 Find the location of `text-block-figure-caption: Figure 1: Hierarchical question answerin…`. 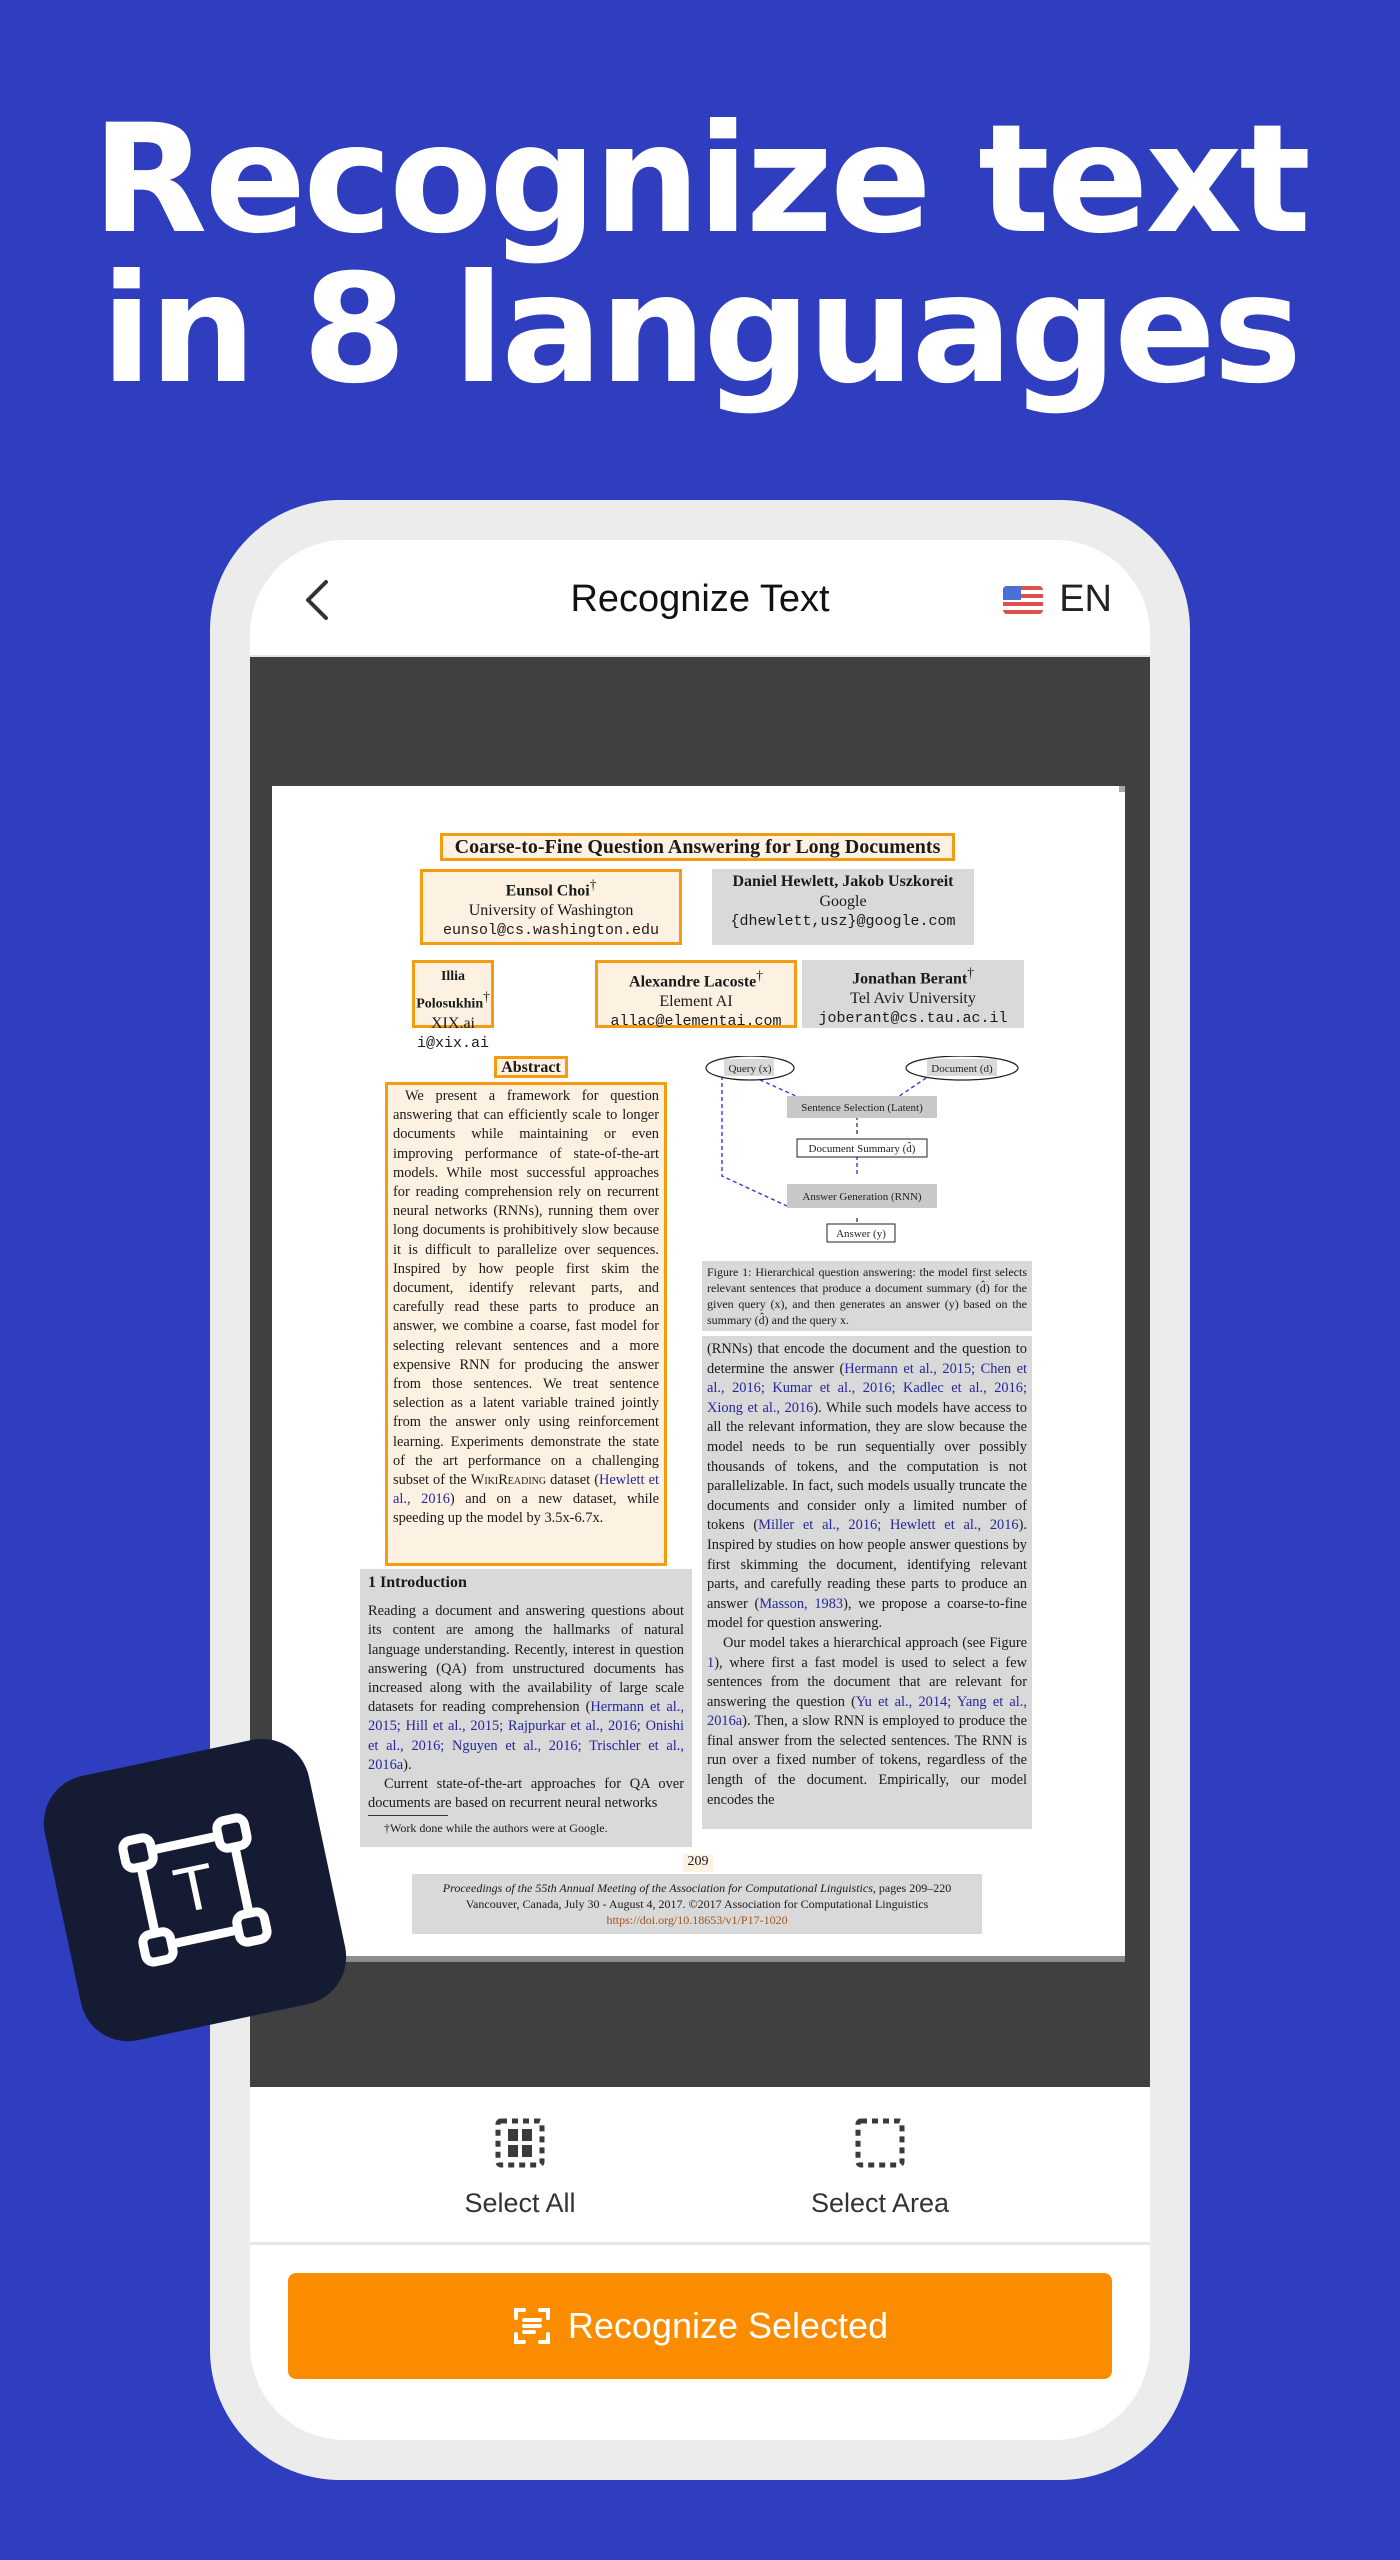

text-block-figure-caption: Figure 1: Hierarchical question answerin… is located at coordinates (867, 1296).